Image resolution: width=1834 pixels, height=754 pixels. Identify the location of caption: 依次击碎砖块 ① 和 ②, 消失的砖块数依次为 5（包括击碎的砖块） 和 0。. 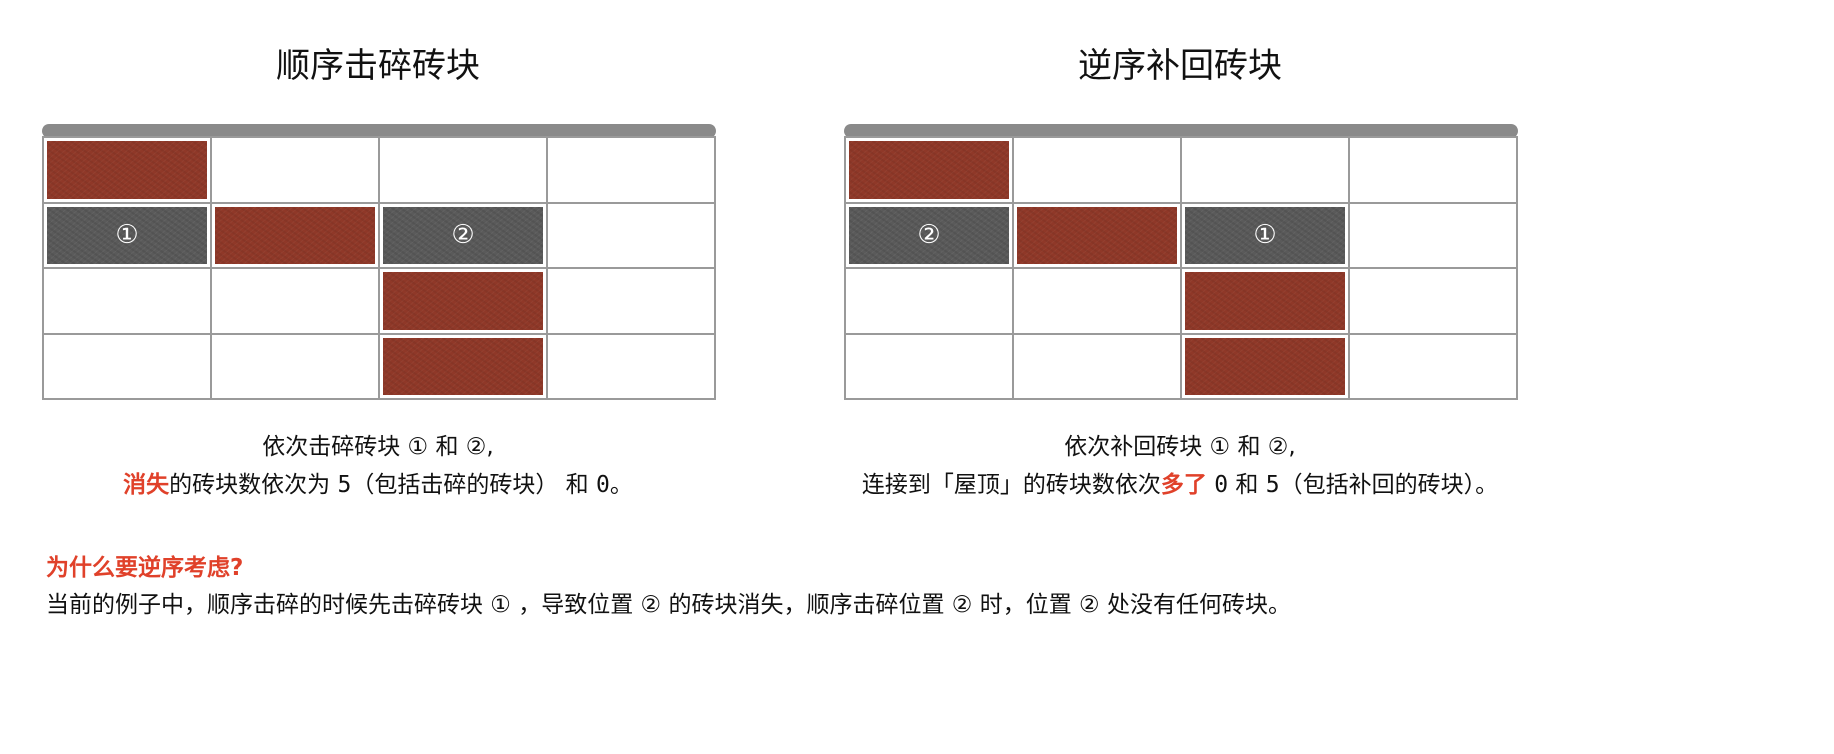
(379, 466).